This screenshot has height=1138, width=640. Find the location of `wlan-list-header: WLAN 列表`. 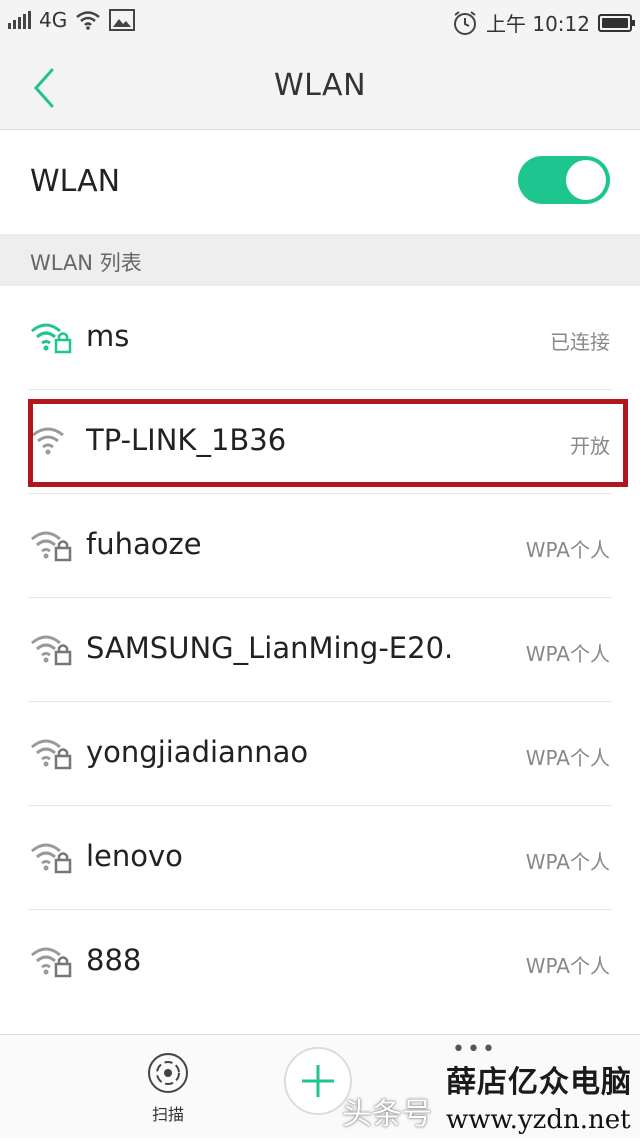

wlan-list-header: WLAN 列表 is located at coordinates (320, 260).